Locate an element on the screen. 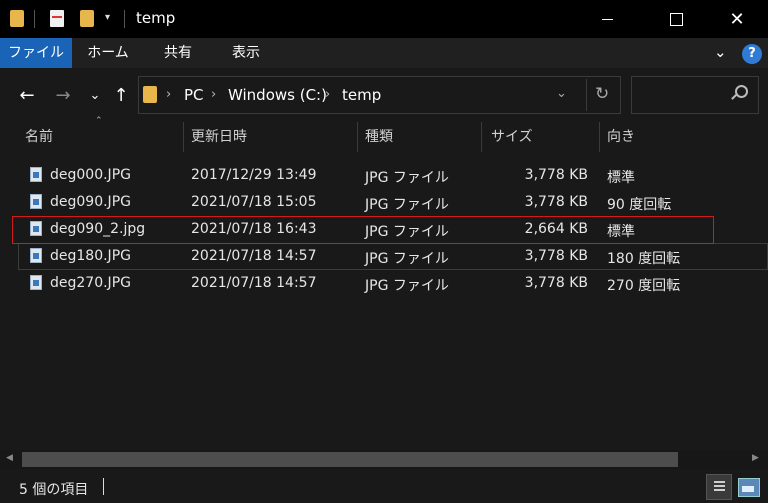 The image size is (768, 503). large-icons-view-button is located at coordinates (749, 487).